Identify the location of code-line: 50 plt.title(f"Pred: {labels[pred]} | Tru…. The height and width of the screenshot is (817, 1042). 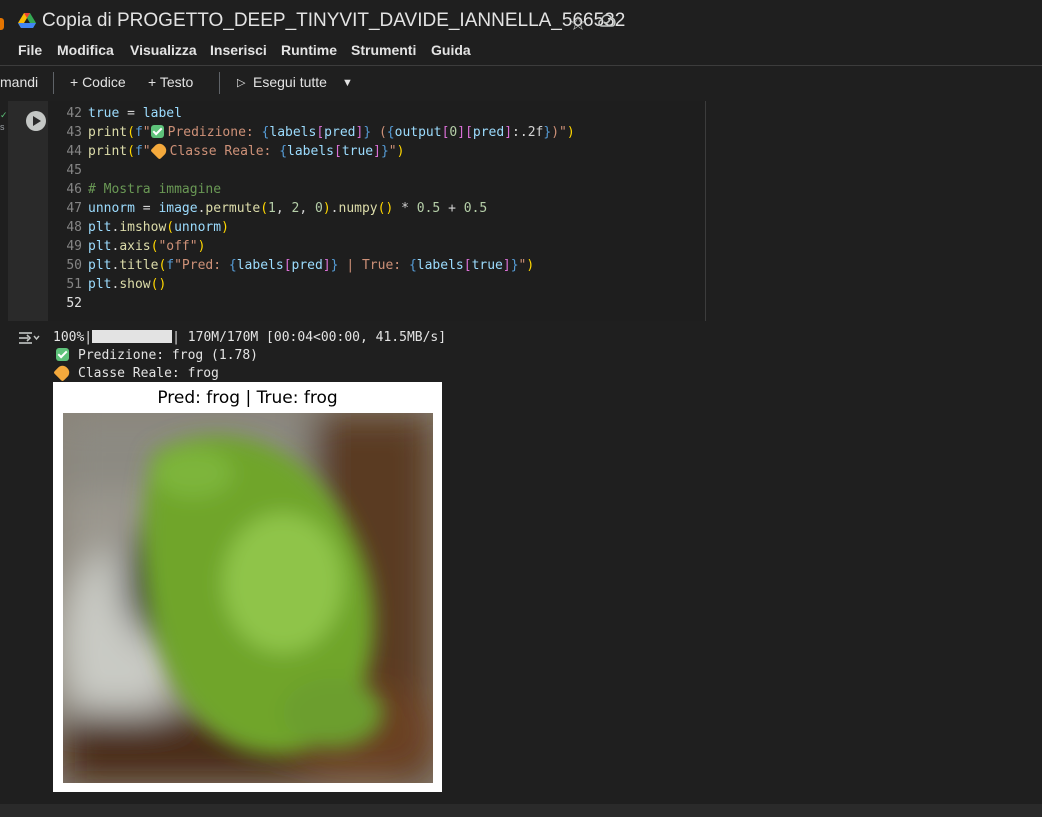
(311, 265).